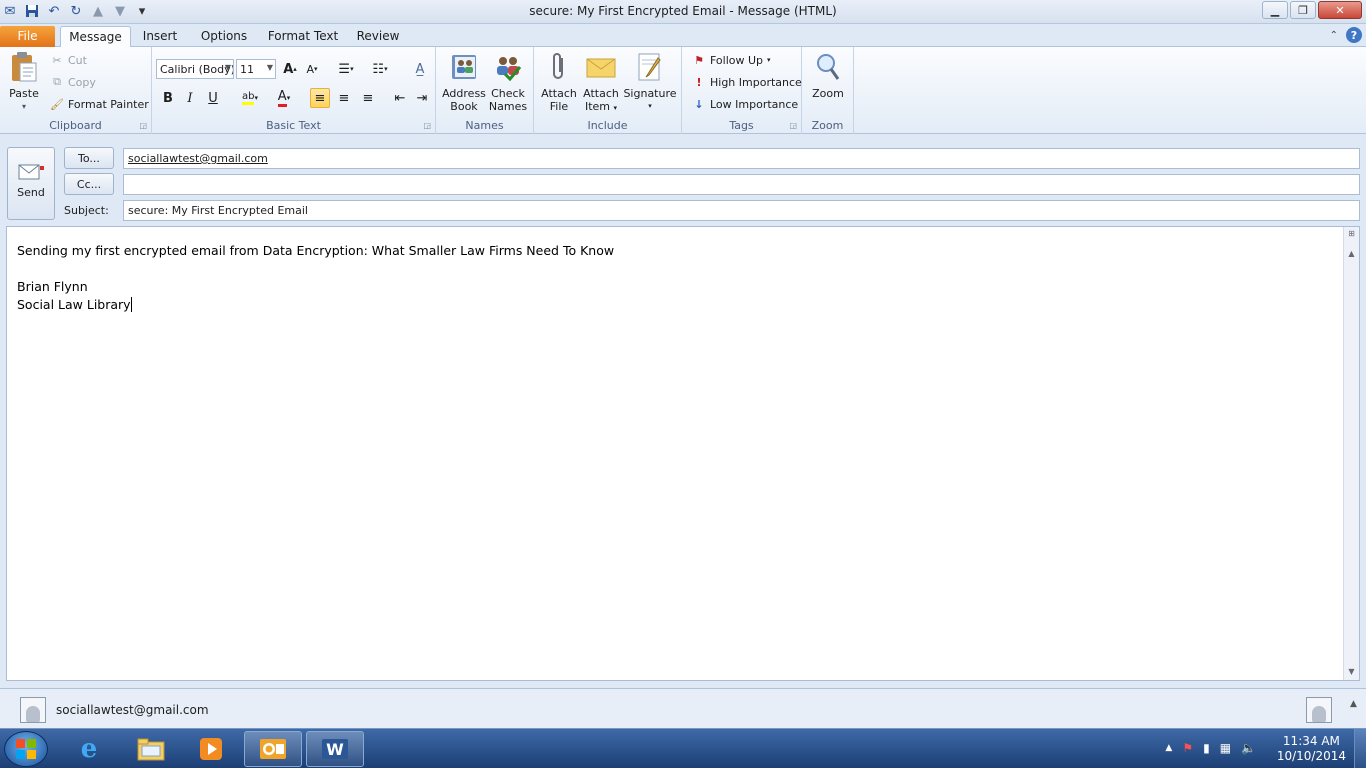 This screenshot has width=1366, height=768. I want to click on include-group-label: Include, so click(607, 125).